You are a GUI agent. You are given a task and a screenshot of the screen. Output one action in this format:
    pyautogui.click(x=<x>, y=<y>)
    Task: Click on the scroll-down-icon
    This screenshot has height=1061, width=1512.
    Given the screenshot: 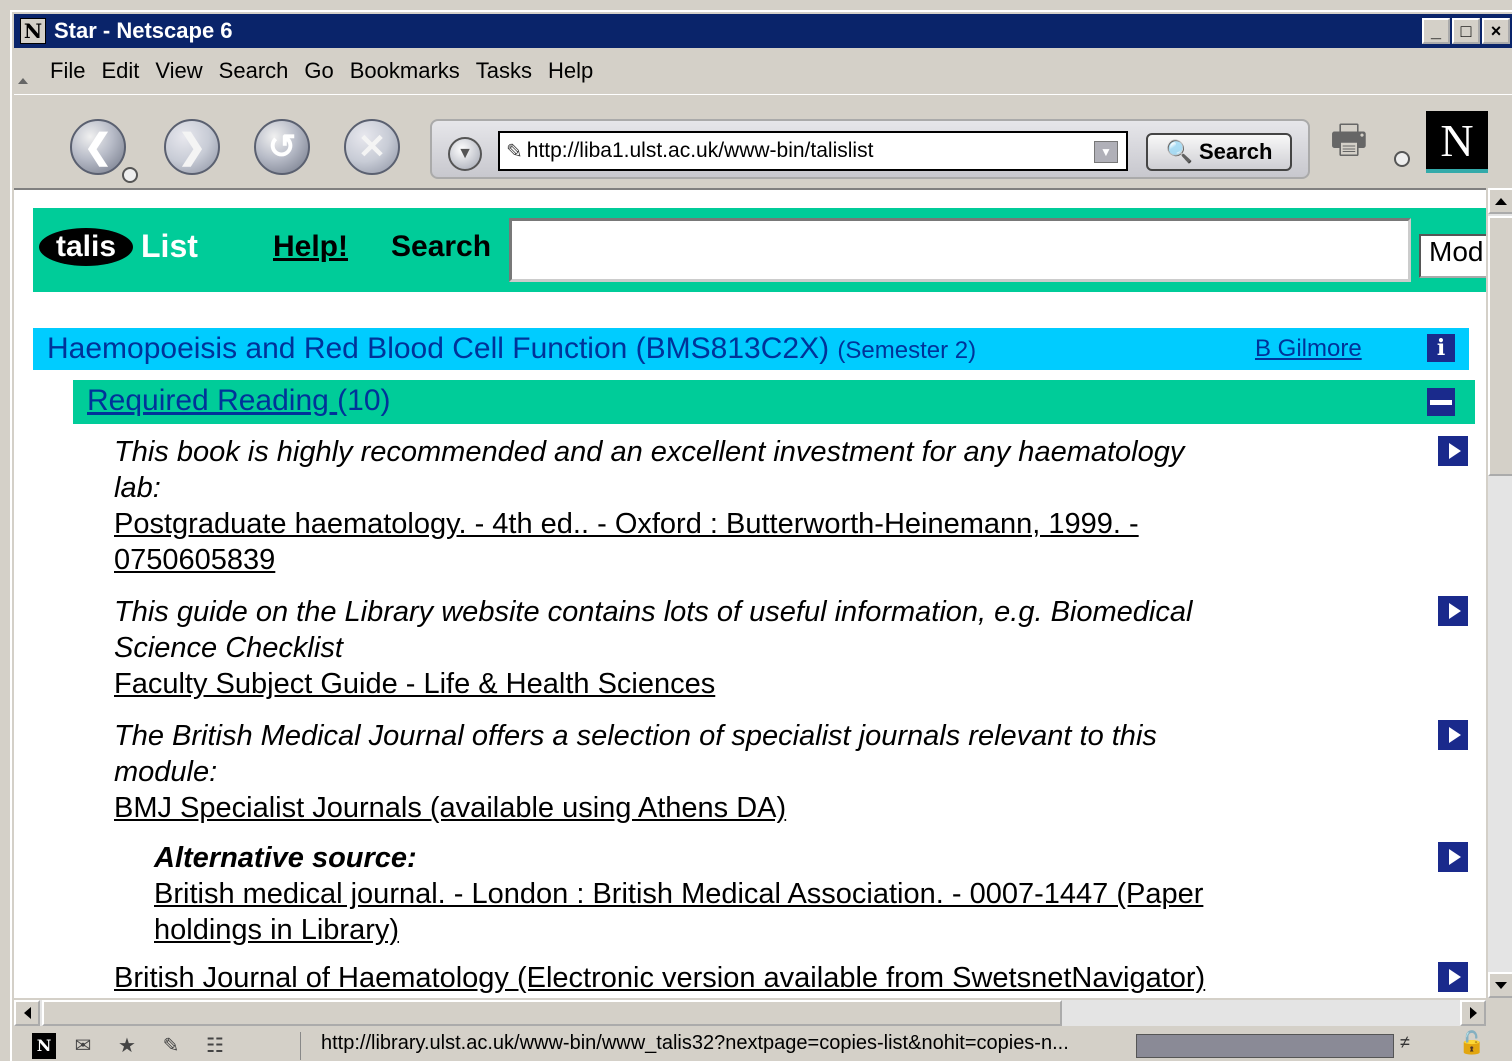 What is the action you would take?
    pyautogui.click(x=1501, y=985)
    